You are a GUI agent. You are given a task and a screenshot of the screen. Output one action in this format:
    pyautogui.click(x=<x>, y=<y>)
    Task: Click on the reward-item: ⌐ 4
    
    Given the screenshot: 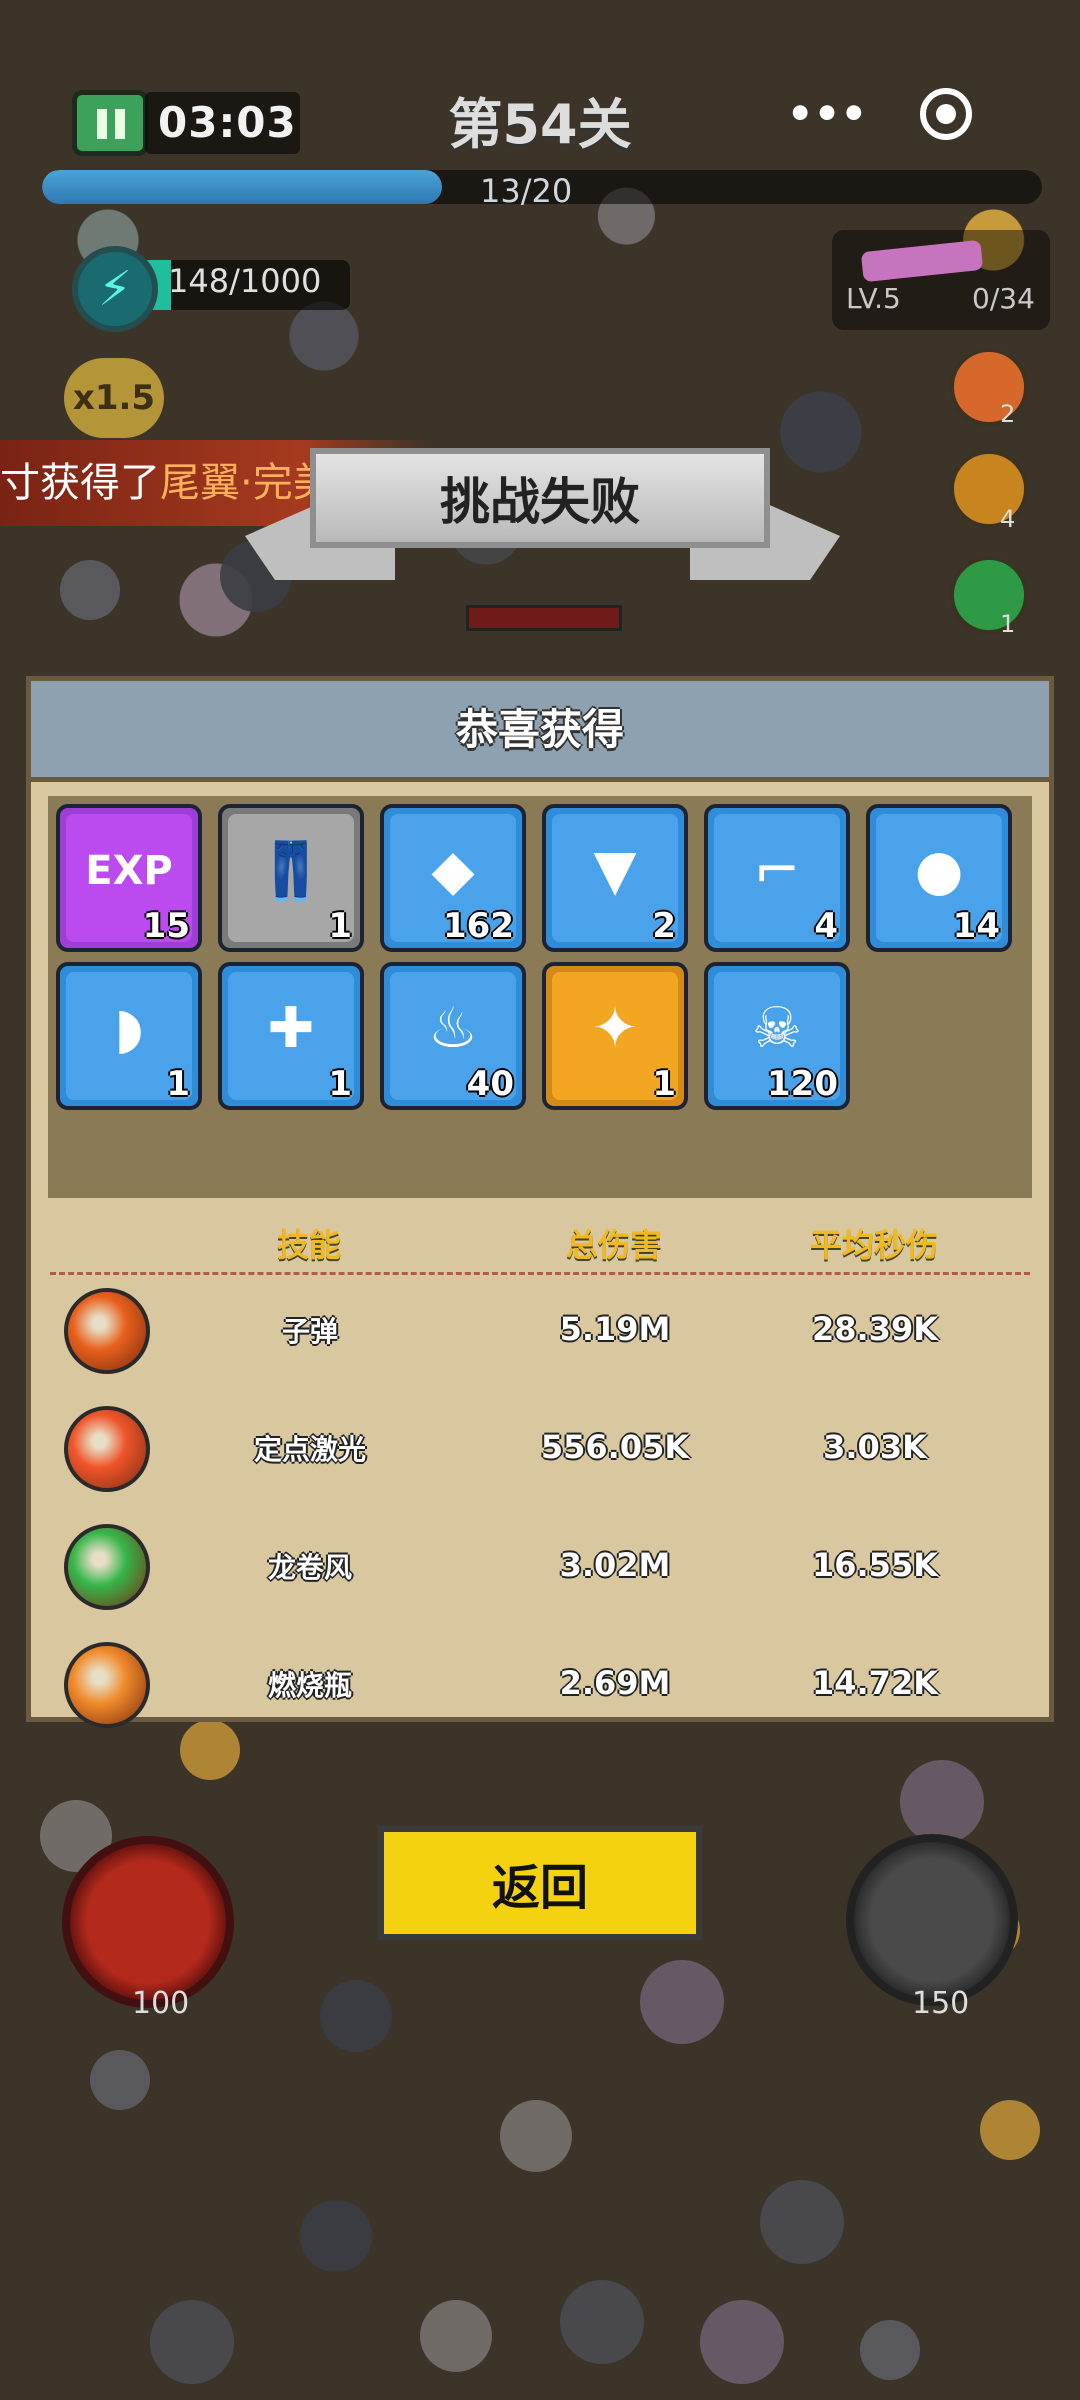 What is the action you would take?
    pyautogui.click(x=777, y=878)
    